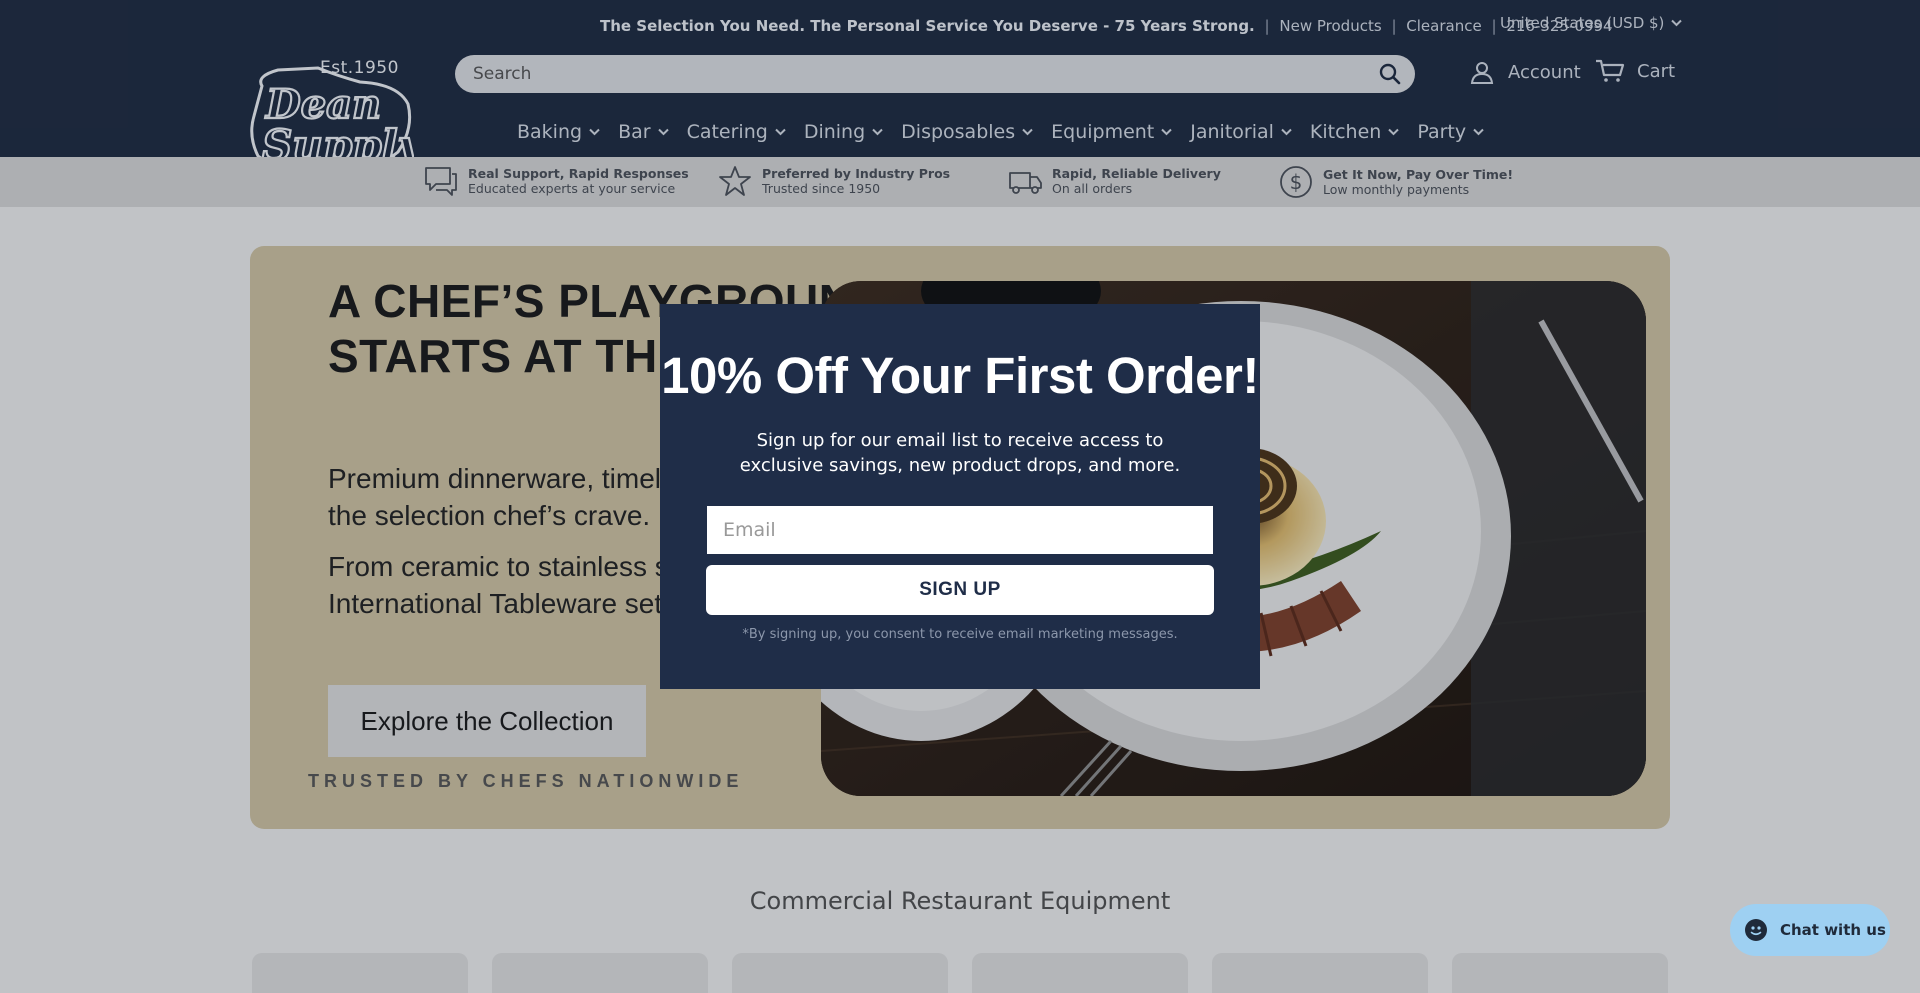 The width and height of the screenshot is (1920, 993). I want to click on account-link: Account, so click(1525, 72).